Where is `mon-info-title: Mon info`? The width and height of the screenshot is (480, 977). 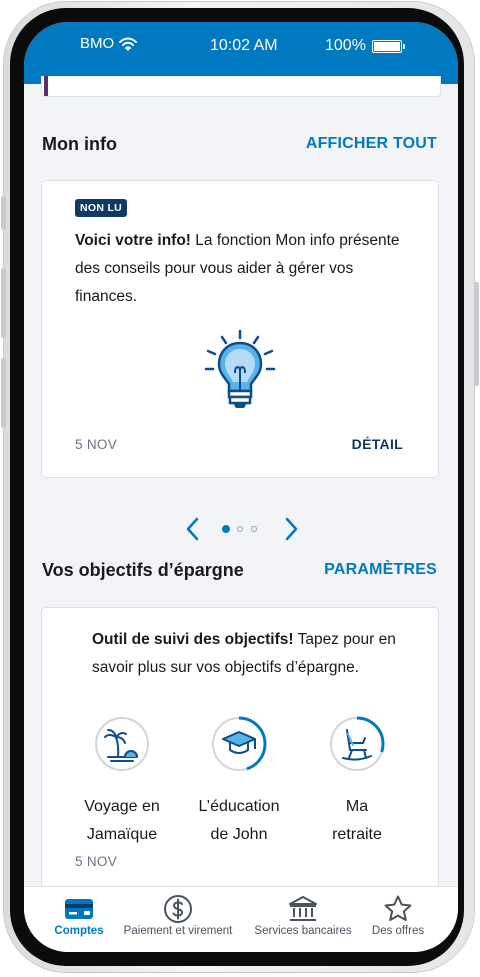 mon-info-title: Mon info is located at coordinates (79, 144).